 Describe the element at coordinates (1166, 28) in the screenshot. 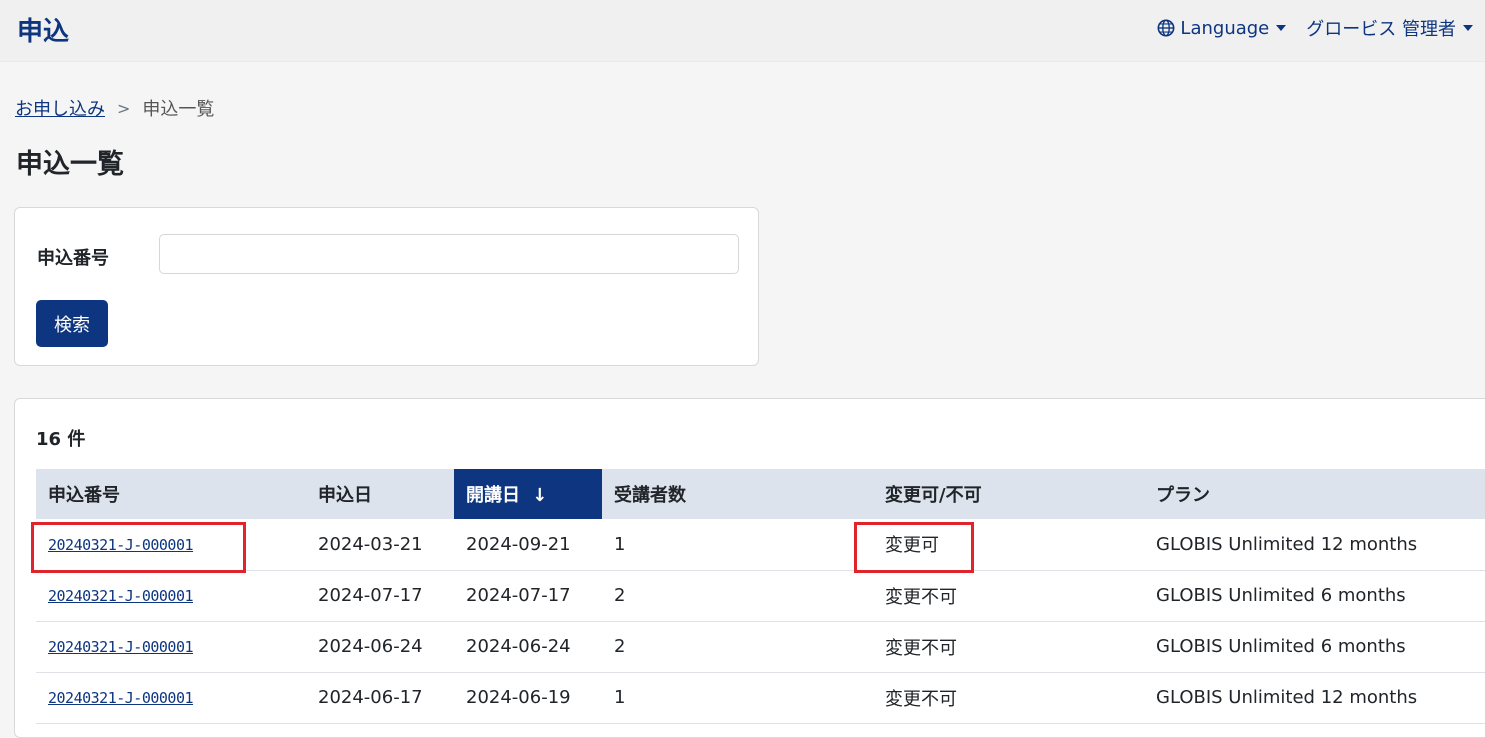

I see `globe-icon` at that location.